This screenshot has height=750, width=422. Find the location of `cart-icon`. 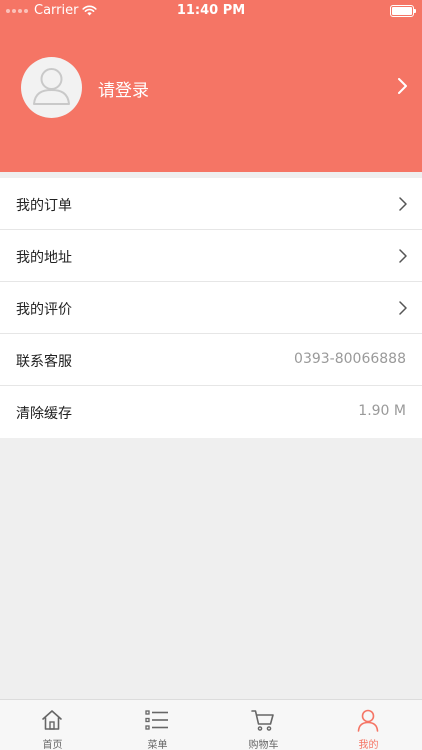

cart-icon is located at coordinates (262, 720).